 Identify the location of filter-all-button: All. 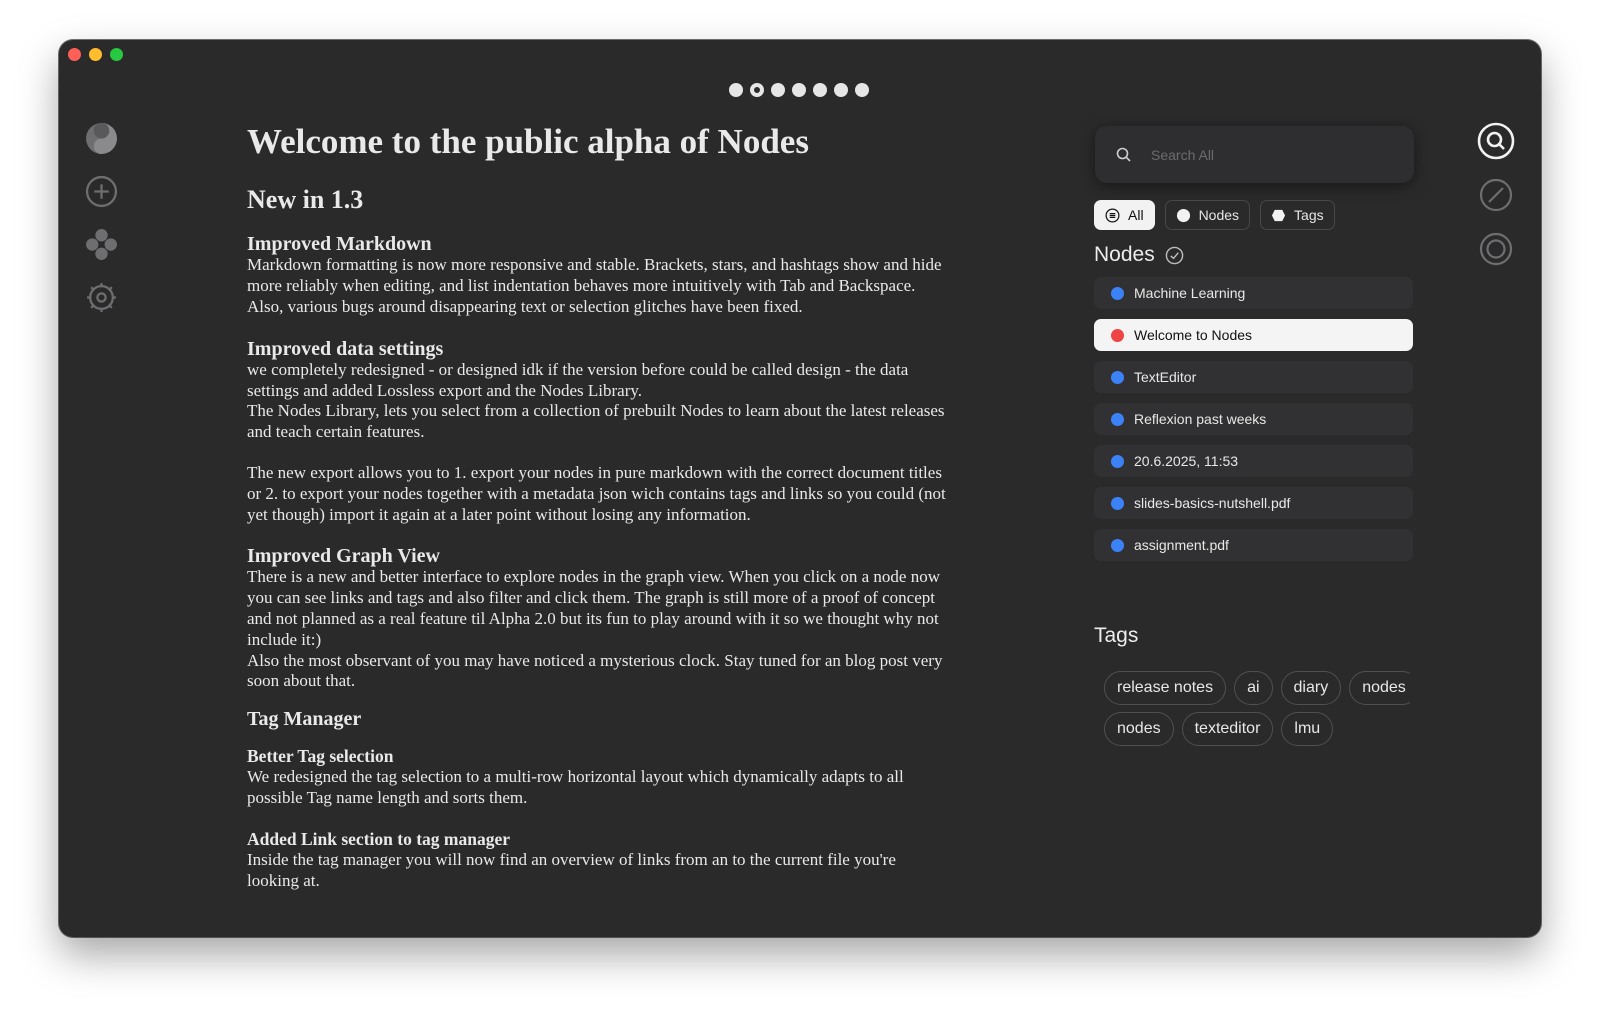
(1124, 215).